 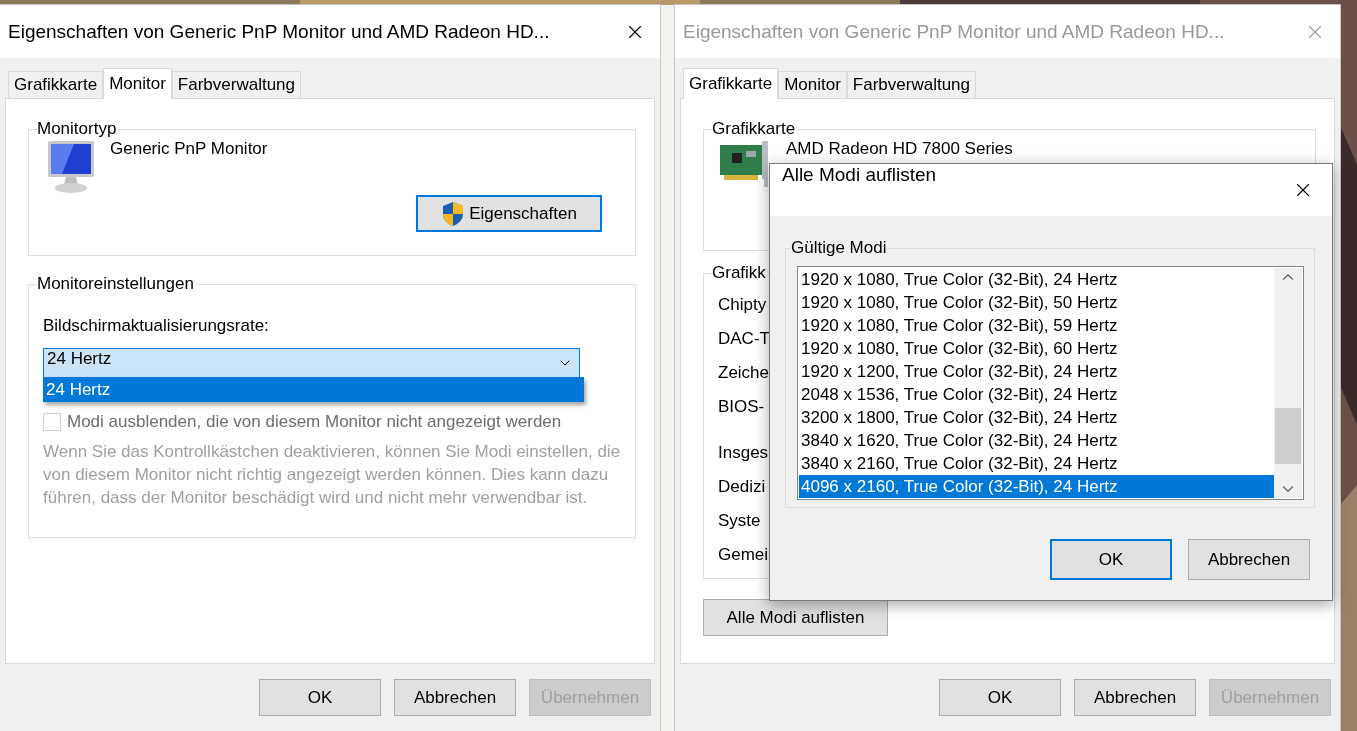 I want to click on checkbox-label: Modi ausblenden, die von diesem Monitor nicht angezeigt werden, so click(x=314, y=422).